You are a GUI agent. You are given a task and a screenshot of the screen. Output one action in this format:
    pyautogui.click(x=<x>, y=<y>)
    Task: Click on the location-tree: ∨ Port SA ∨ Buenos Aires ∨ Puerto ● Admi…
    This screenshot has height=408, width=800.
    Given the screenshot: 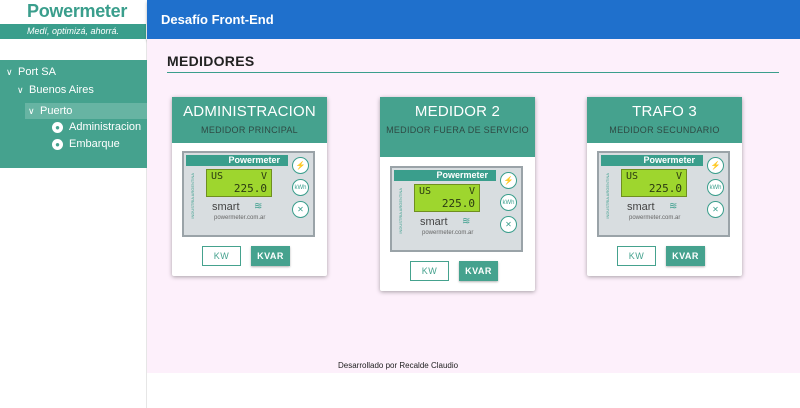 What is the action you would take?
    pyautogui.click(x=73, y=114)
    